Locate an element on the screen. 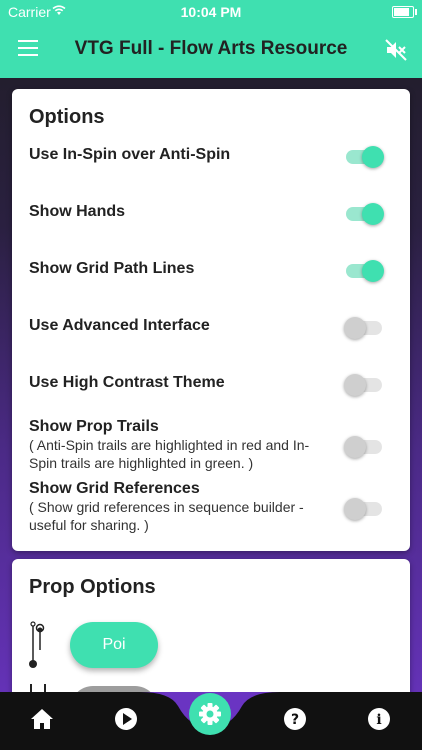 This screenshot has width=422, height=750. settings-icon is located at coordinates (210, 714).